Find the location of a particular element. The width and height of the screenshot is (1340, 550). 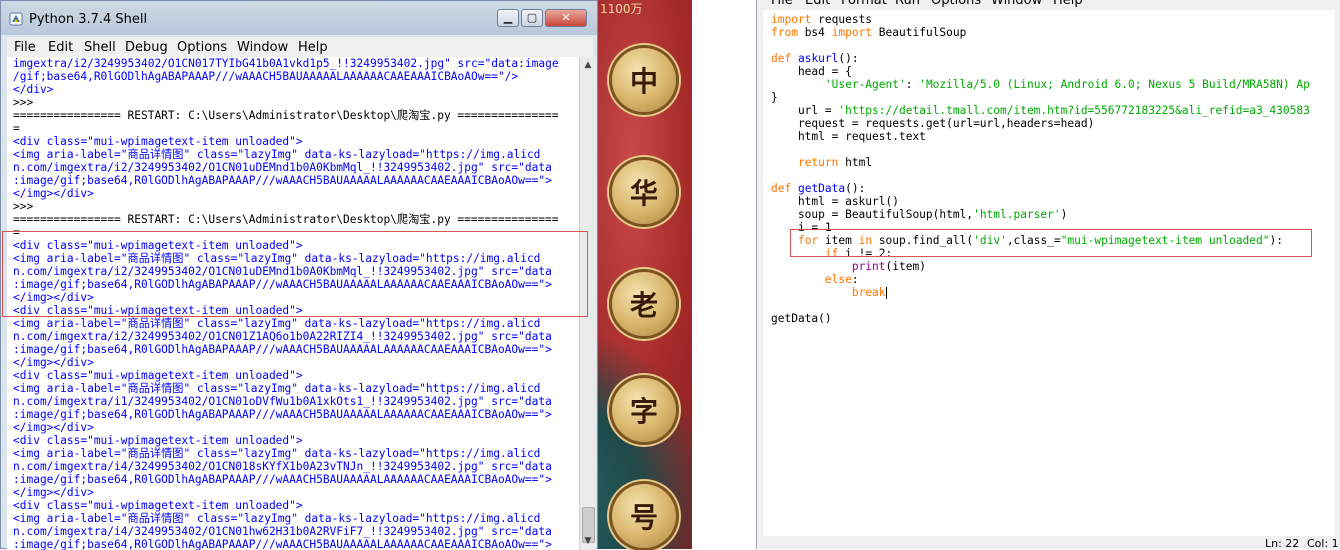

editor-menu-options: Options is located at coordinates (956, 4).